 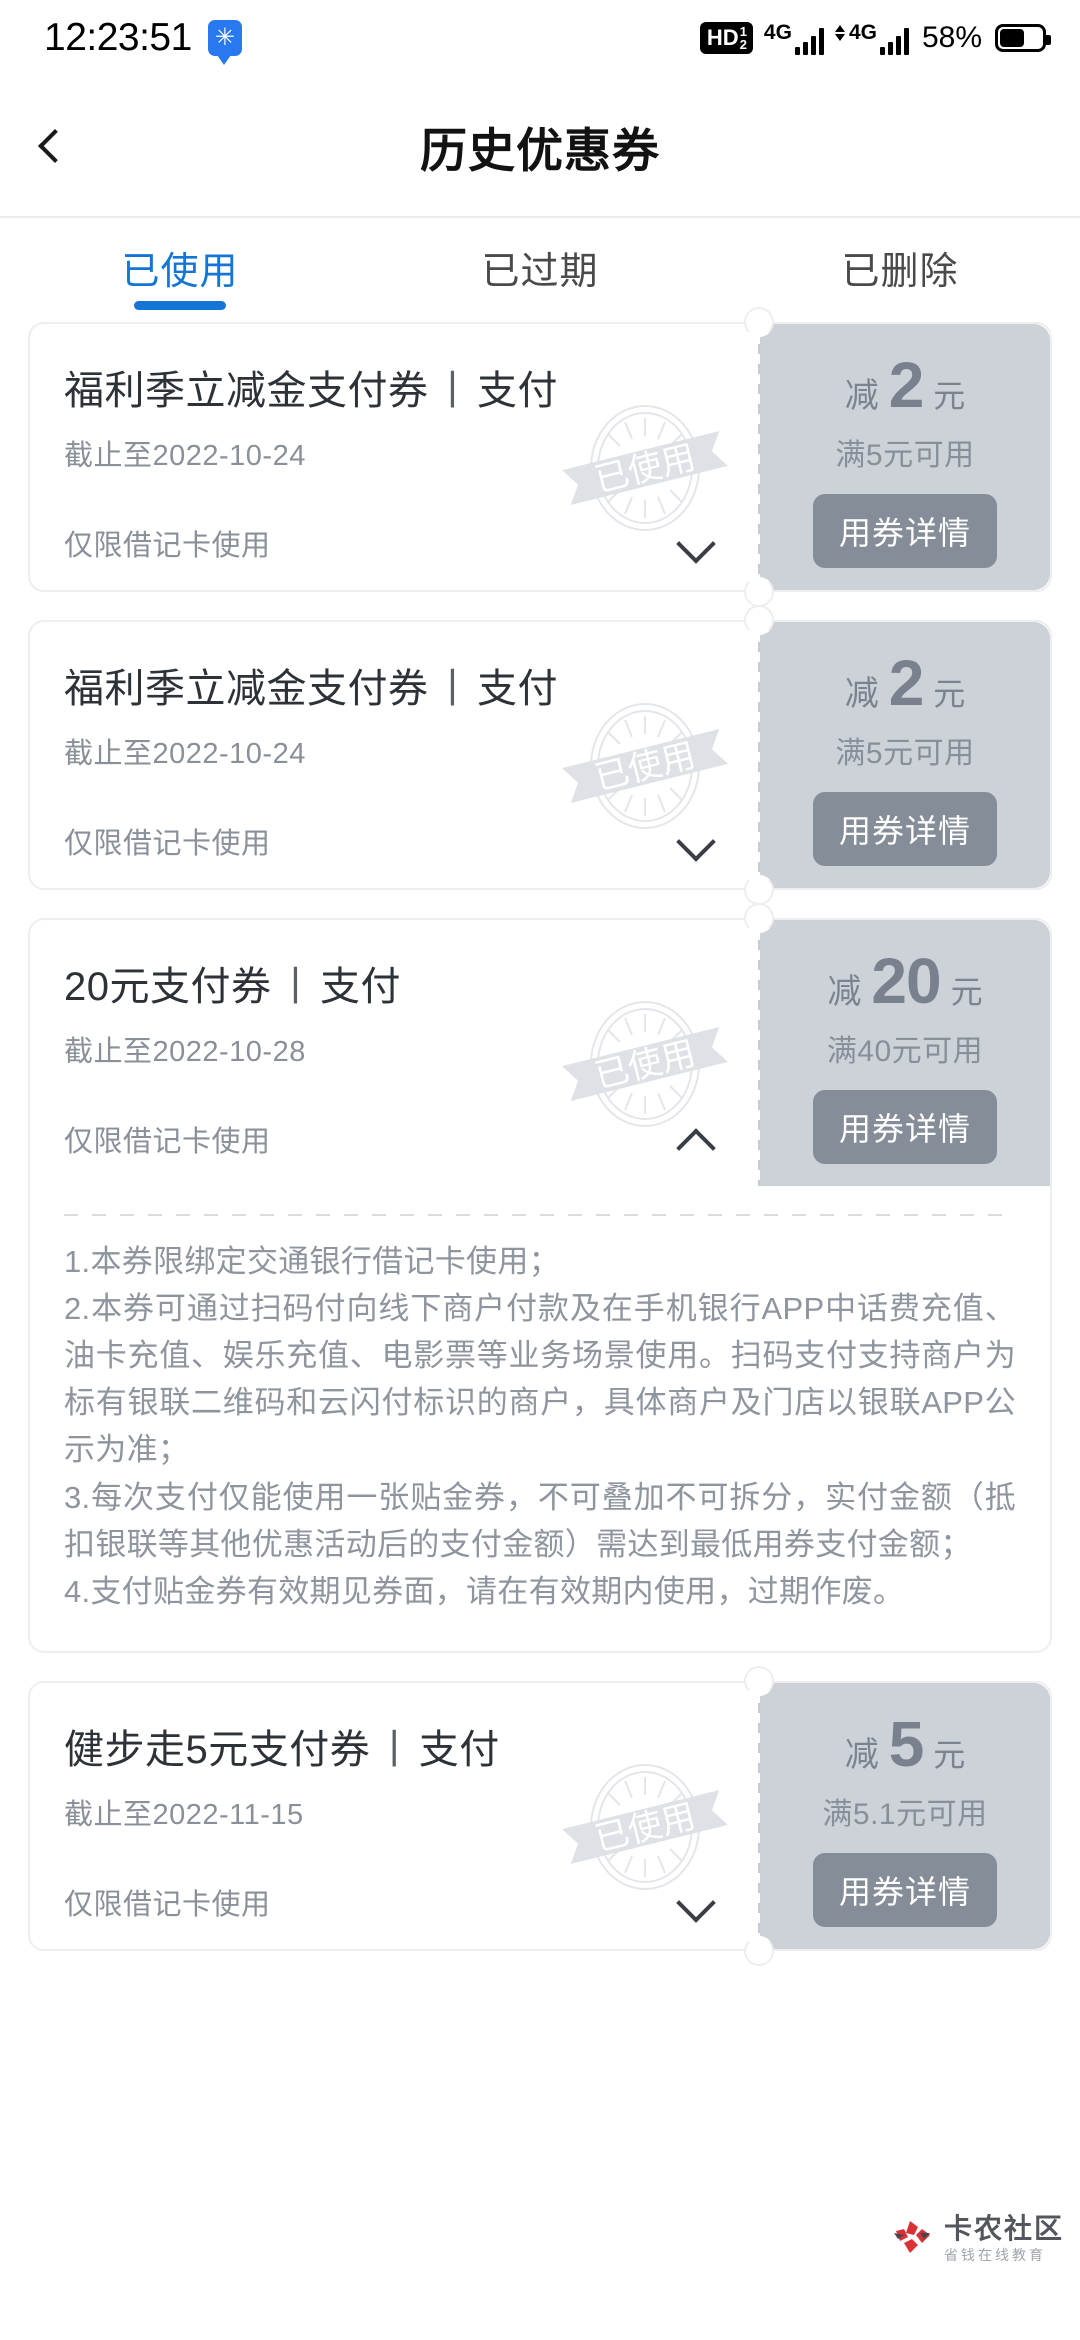 I want to click on back-button, so click(x=55, y=146).